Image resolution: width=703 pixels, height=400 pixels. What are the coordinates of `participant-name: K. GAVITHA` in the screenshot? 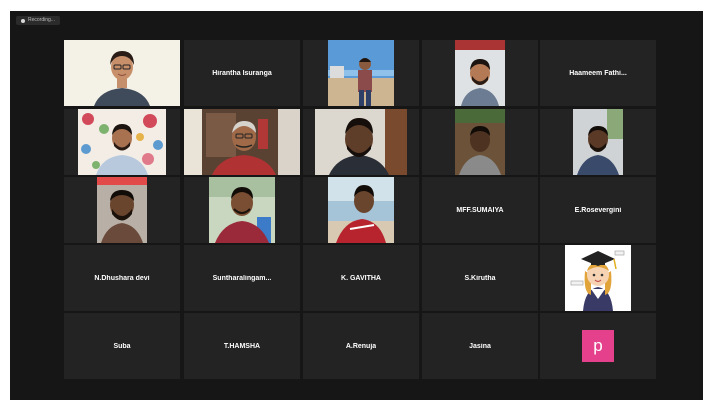 It's located at (361, 278).